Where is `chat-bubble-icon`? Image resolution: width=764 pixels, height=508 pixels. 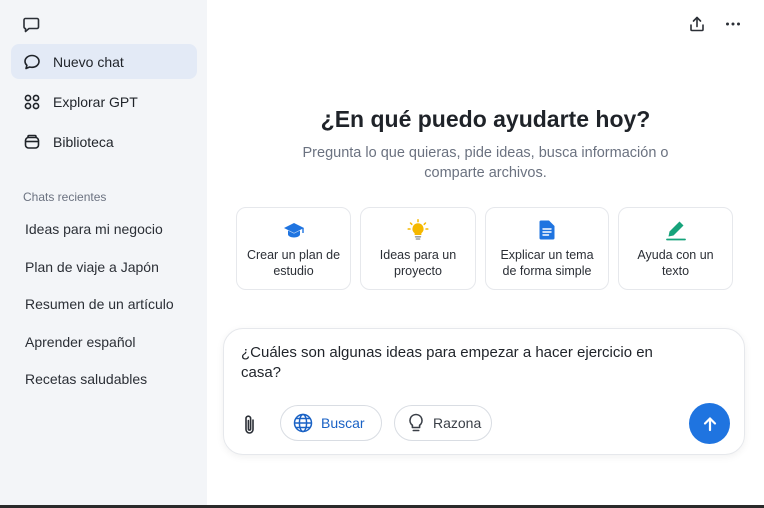
chat-bubble-icon is located at coordinates (32, 62).